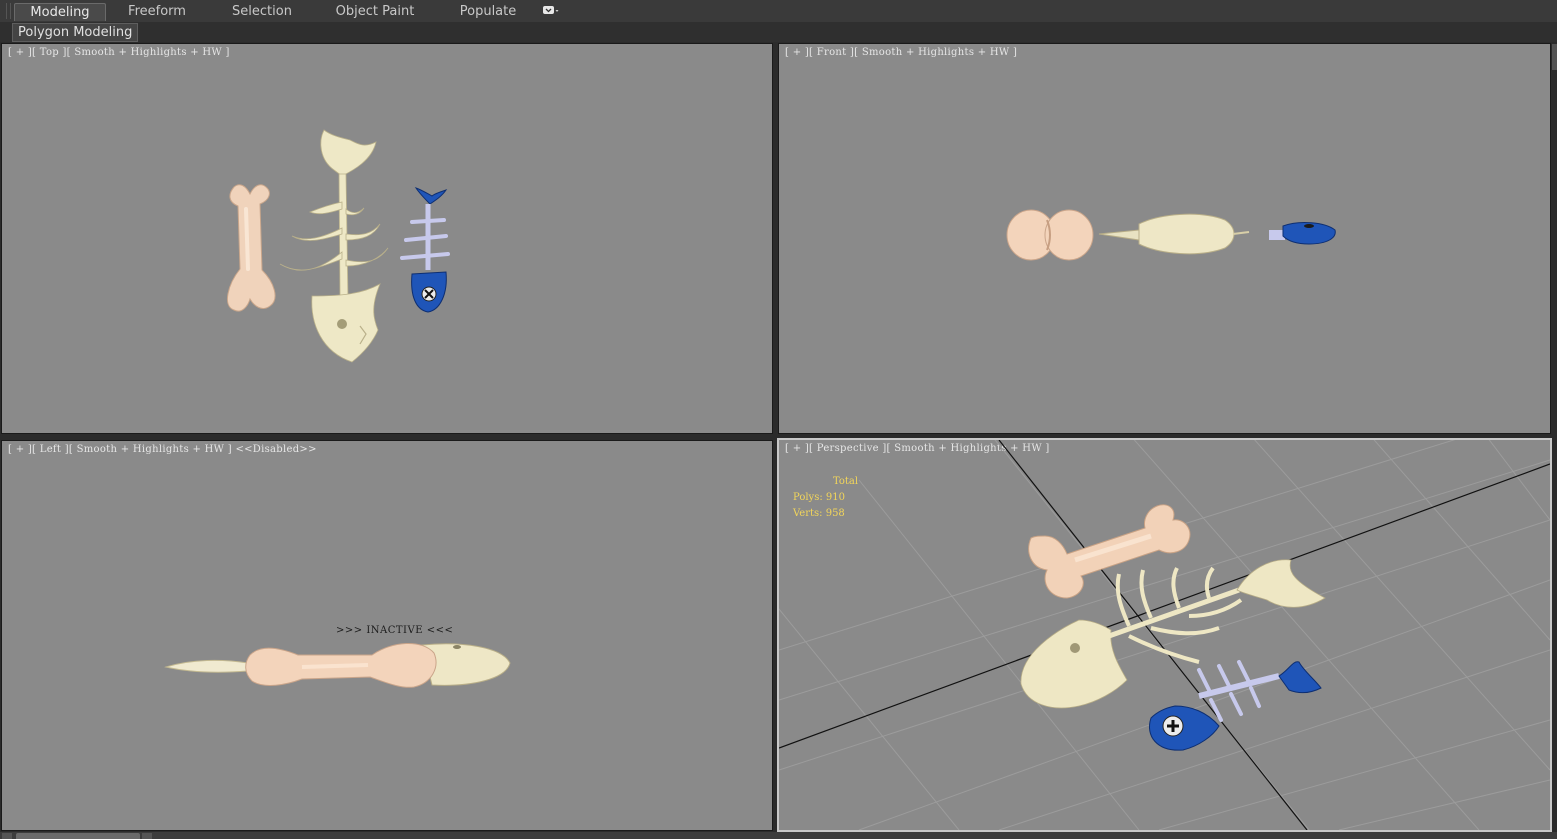 The width and height of the screenshot is (1557, 839). What do you see at coordinates (488, 11) in the screenshot?
I see `tab-populate: Populate` at bounding box center [488, 11].